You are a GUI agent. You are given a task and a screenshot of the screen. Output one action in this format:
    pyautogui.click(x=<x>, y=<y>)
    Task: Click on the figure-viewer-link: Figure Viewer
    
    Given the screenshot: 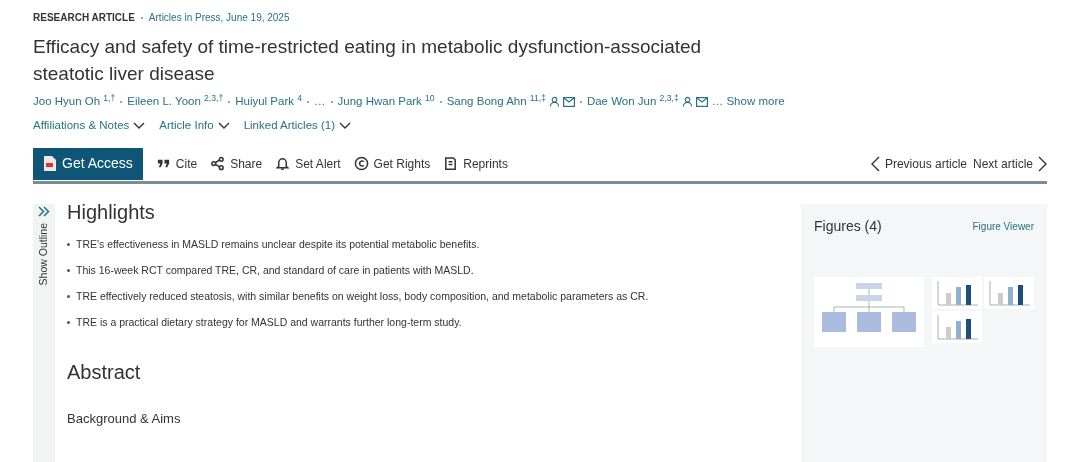 What is the action you would take?
    pyautogui.click(x=1003, y=226)
    